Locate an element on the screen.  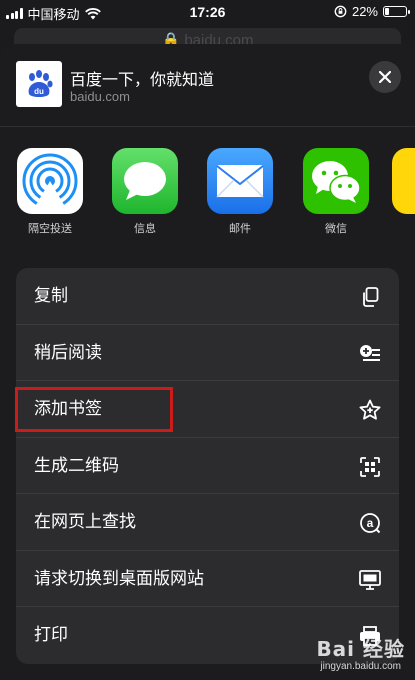
watermark-url: jingyan.baidu.com is located at coordinates (361, 666).